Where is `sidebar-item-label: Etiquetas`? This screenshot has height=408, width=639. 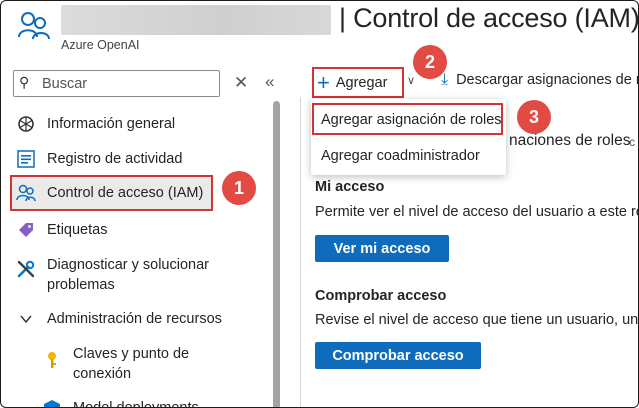 sidebar-item-label: Etiquetas is located at coordinates (77, 230).